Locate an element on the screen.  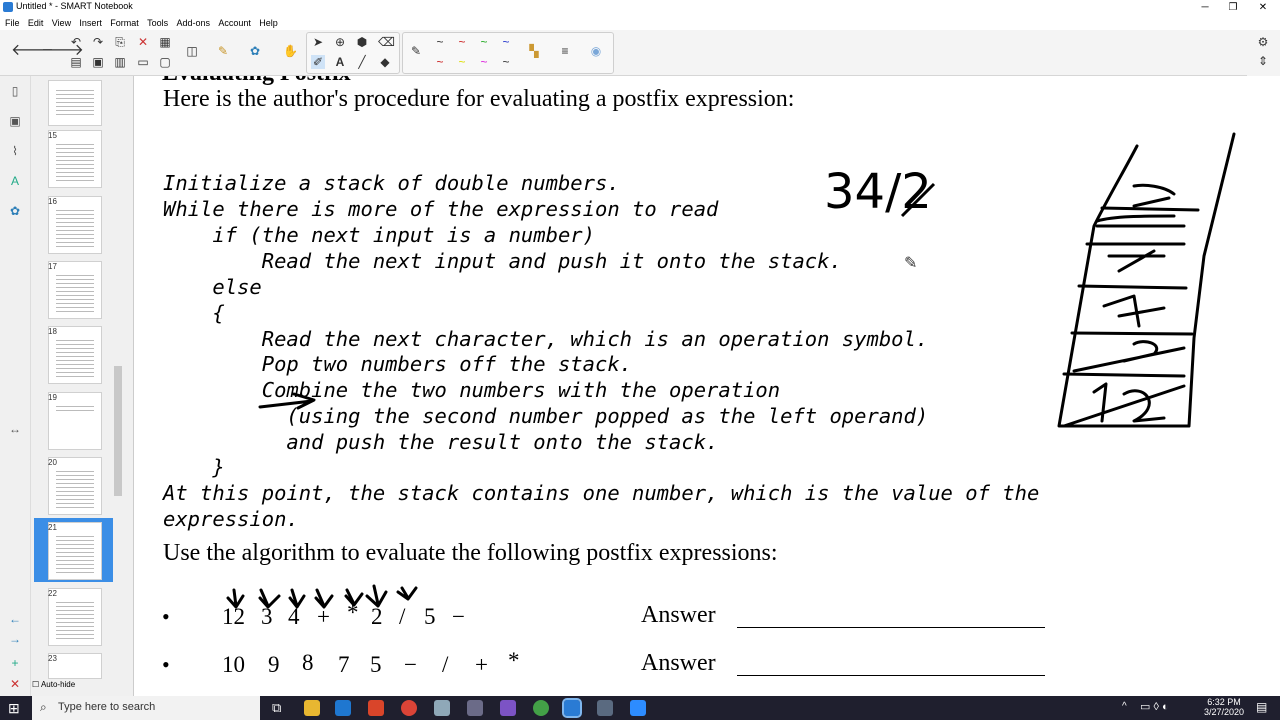
pen-black-icon: ~ is located at coordinates (440, 42).